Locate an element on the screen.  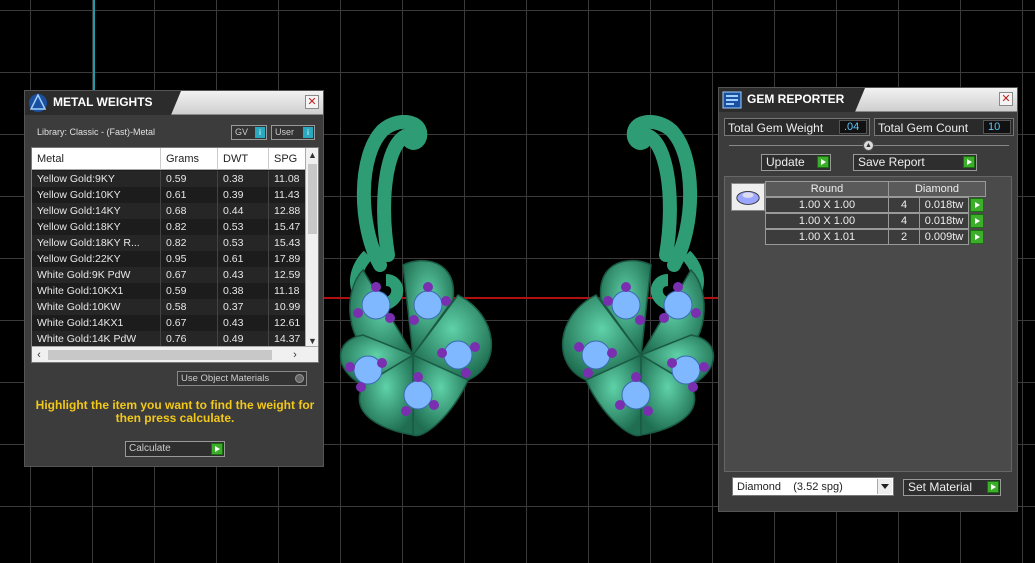
pyramid-logo-icon is located at coordinates (38, 102).